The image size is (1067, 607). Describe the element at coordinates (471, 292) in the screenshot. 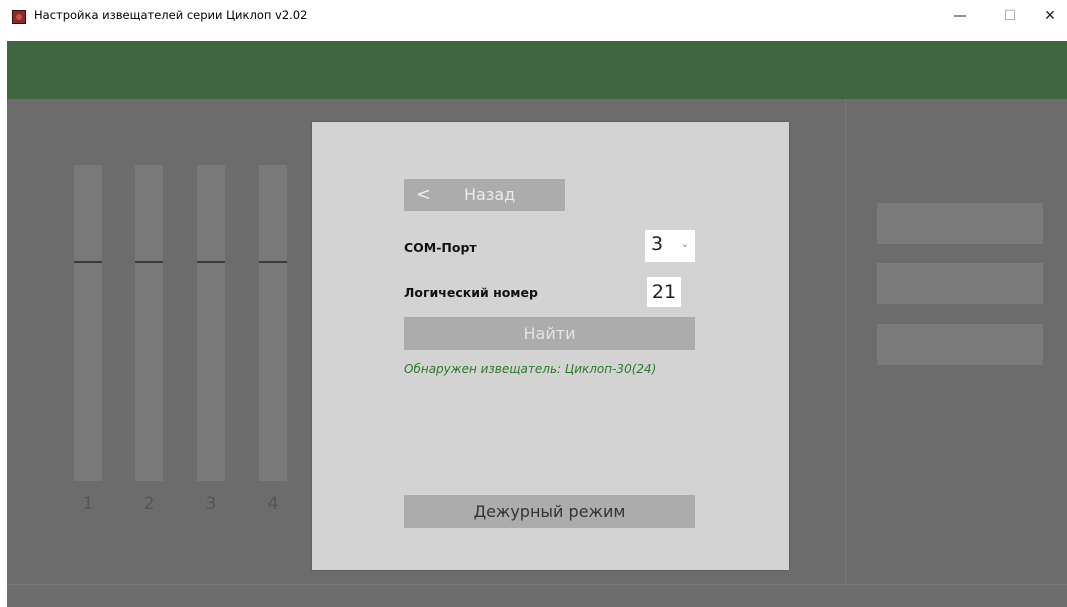

I see `logical-number-label: Логический номер` at that location.